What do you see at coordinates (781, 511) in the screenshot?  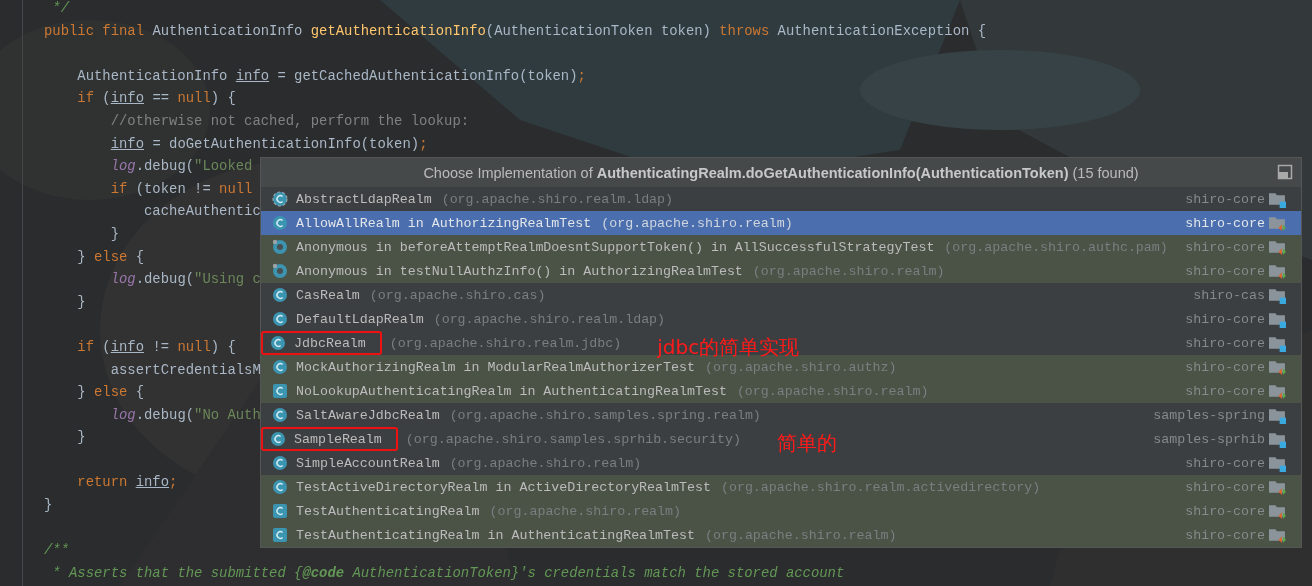 I see `implementation-item: TestAuthenticatingRealm (org.apache.shiro.realm) shiro-core` at bounding box center [781, 511].